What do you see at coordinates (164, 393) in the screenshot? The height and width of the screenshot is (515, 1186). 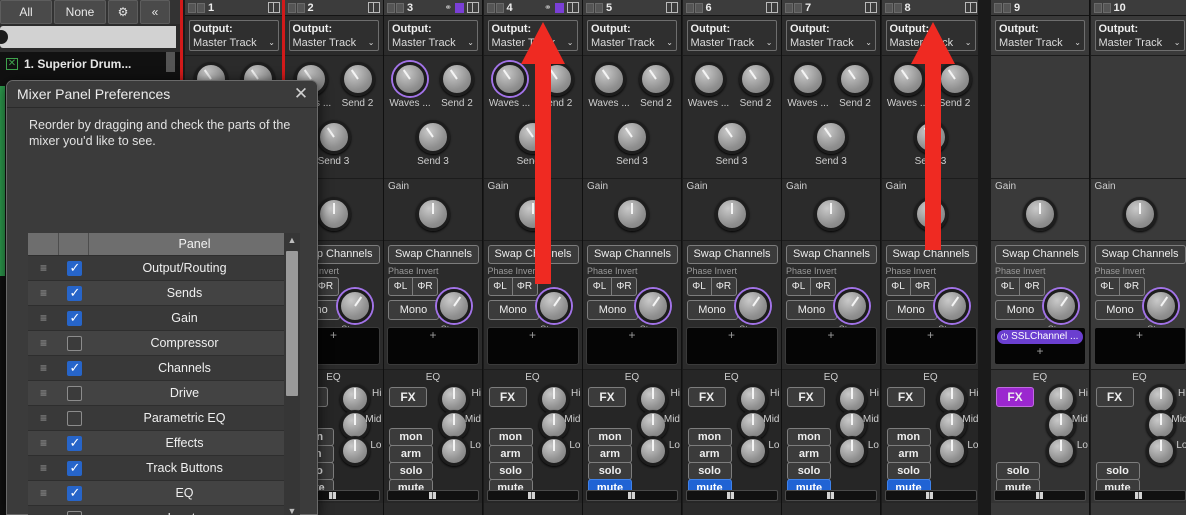 I see `panel-list-row: ≡ Drive` at bounding box center [164, 393].